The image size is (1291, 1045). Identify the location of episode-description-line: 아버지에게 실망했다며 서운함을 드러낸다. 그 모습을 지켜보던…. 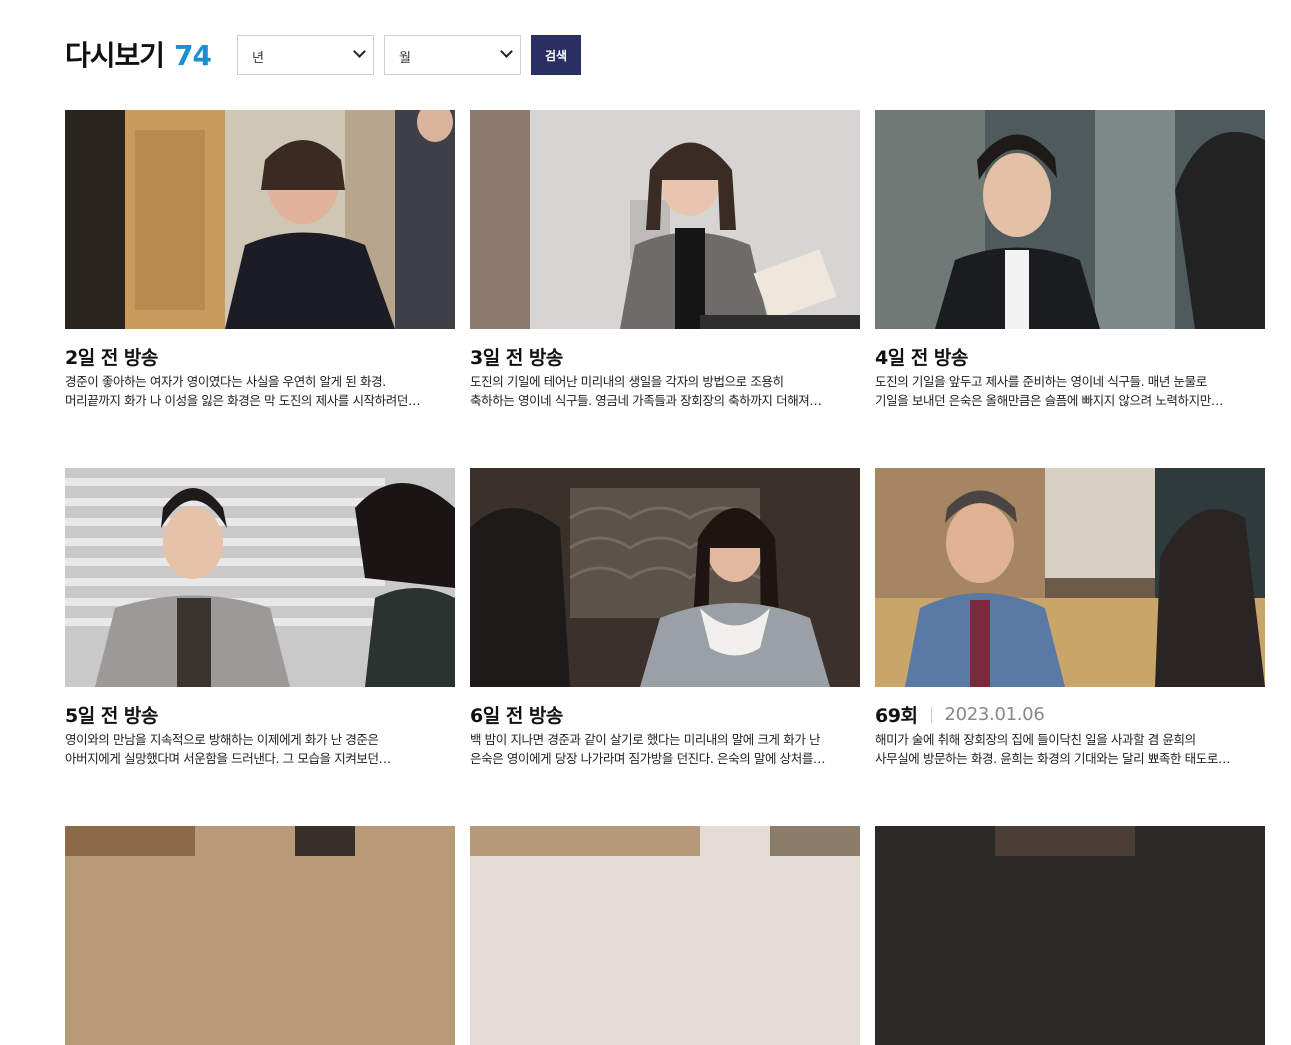
(228, 758).